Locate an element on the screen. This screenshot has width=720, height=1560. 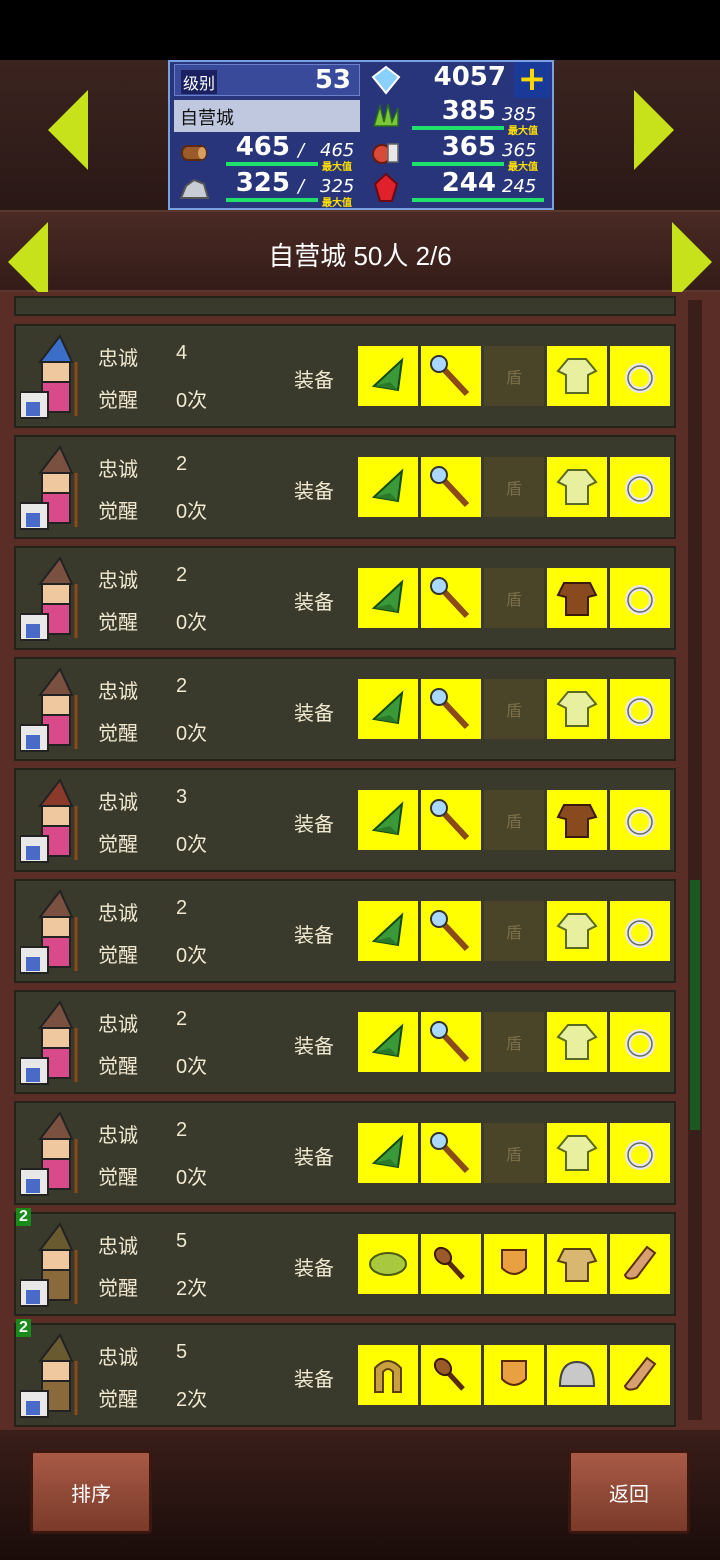
resident-row: 忠诚 4 觉醒 0次 装备 盾 is located at coordinates (345, 376).